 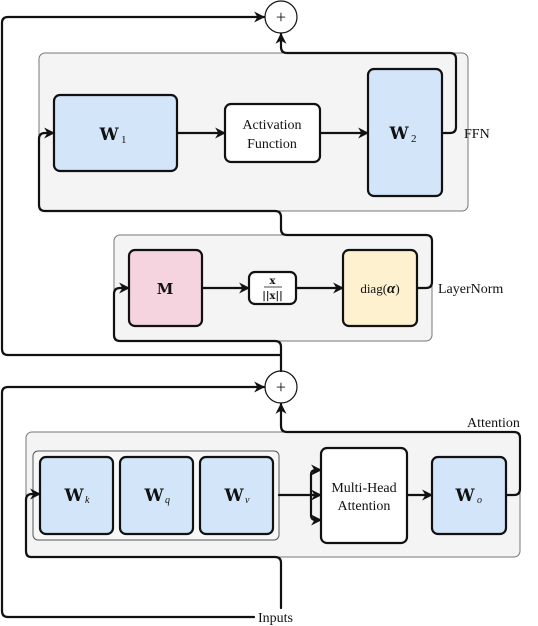 What do you see at coordinates (167, 500) in the screenshot?
I see `wq-subscript: q` at bounding box center [167, 500].